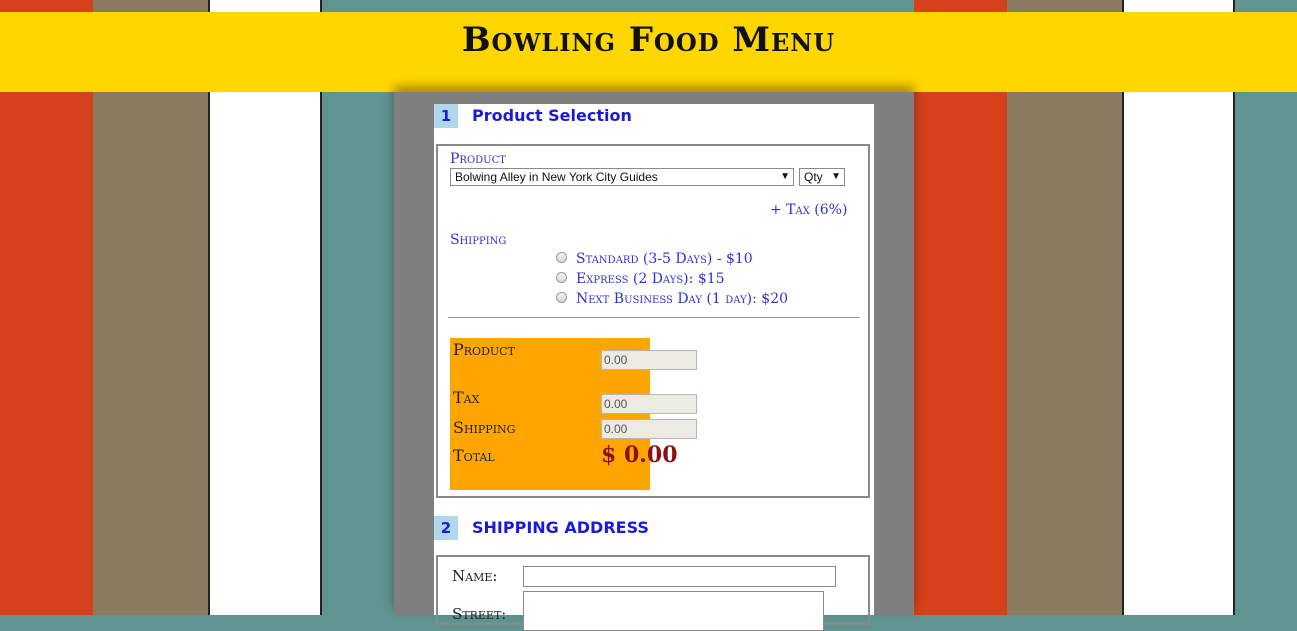 This screenshot has width=1297, height=631. I want to click on summary-total-label: Total, so click(474, 455).